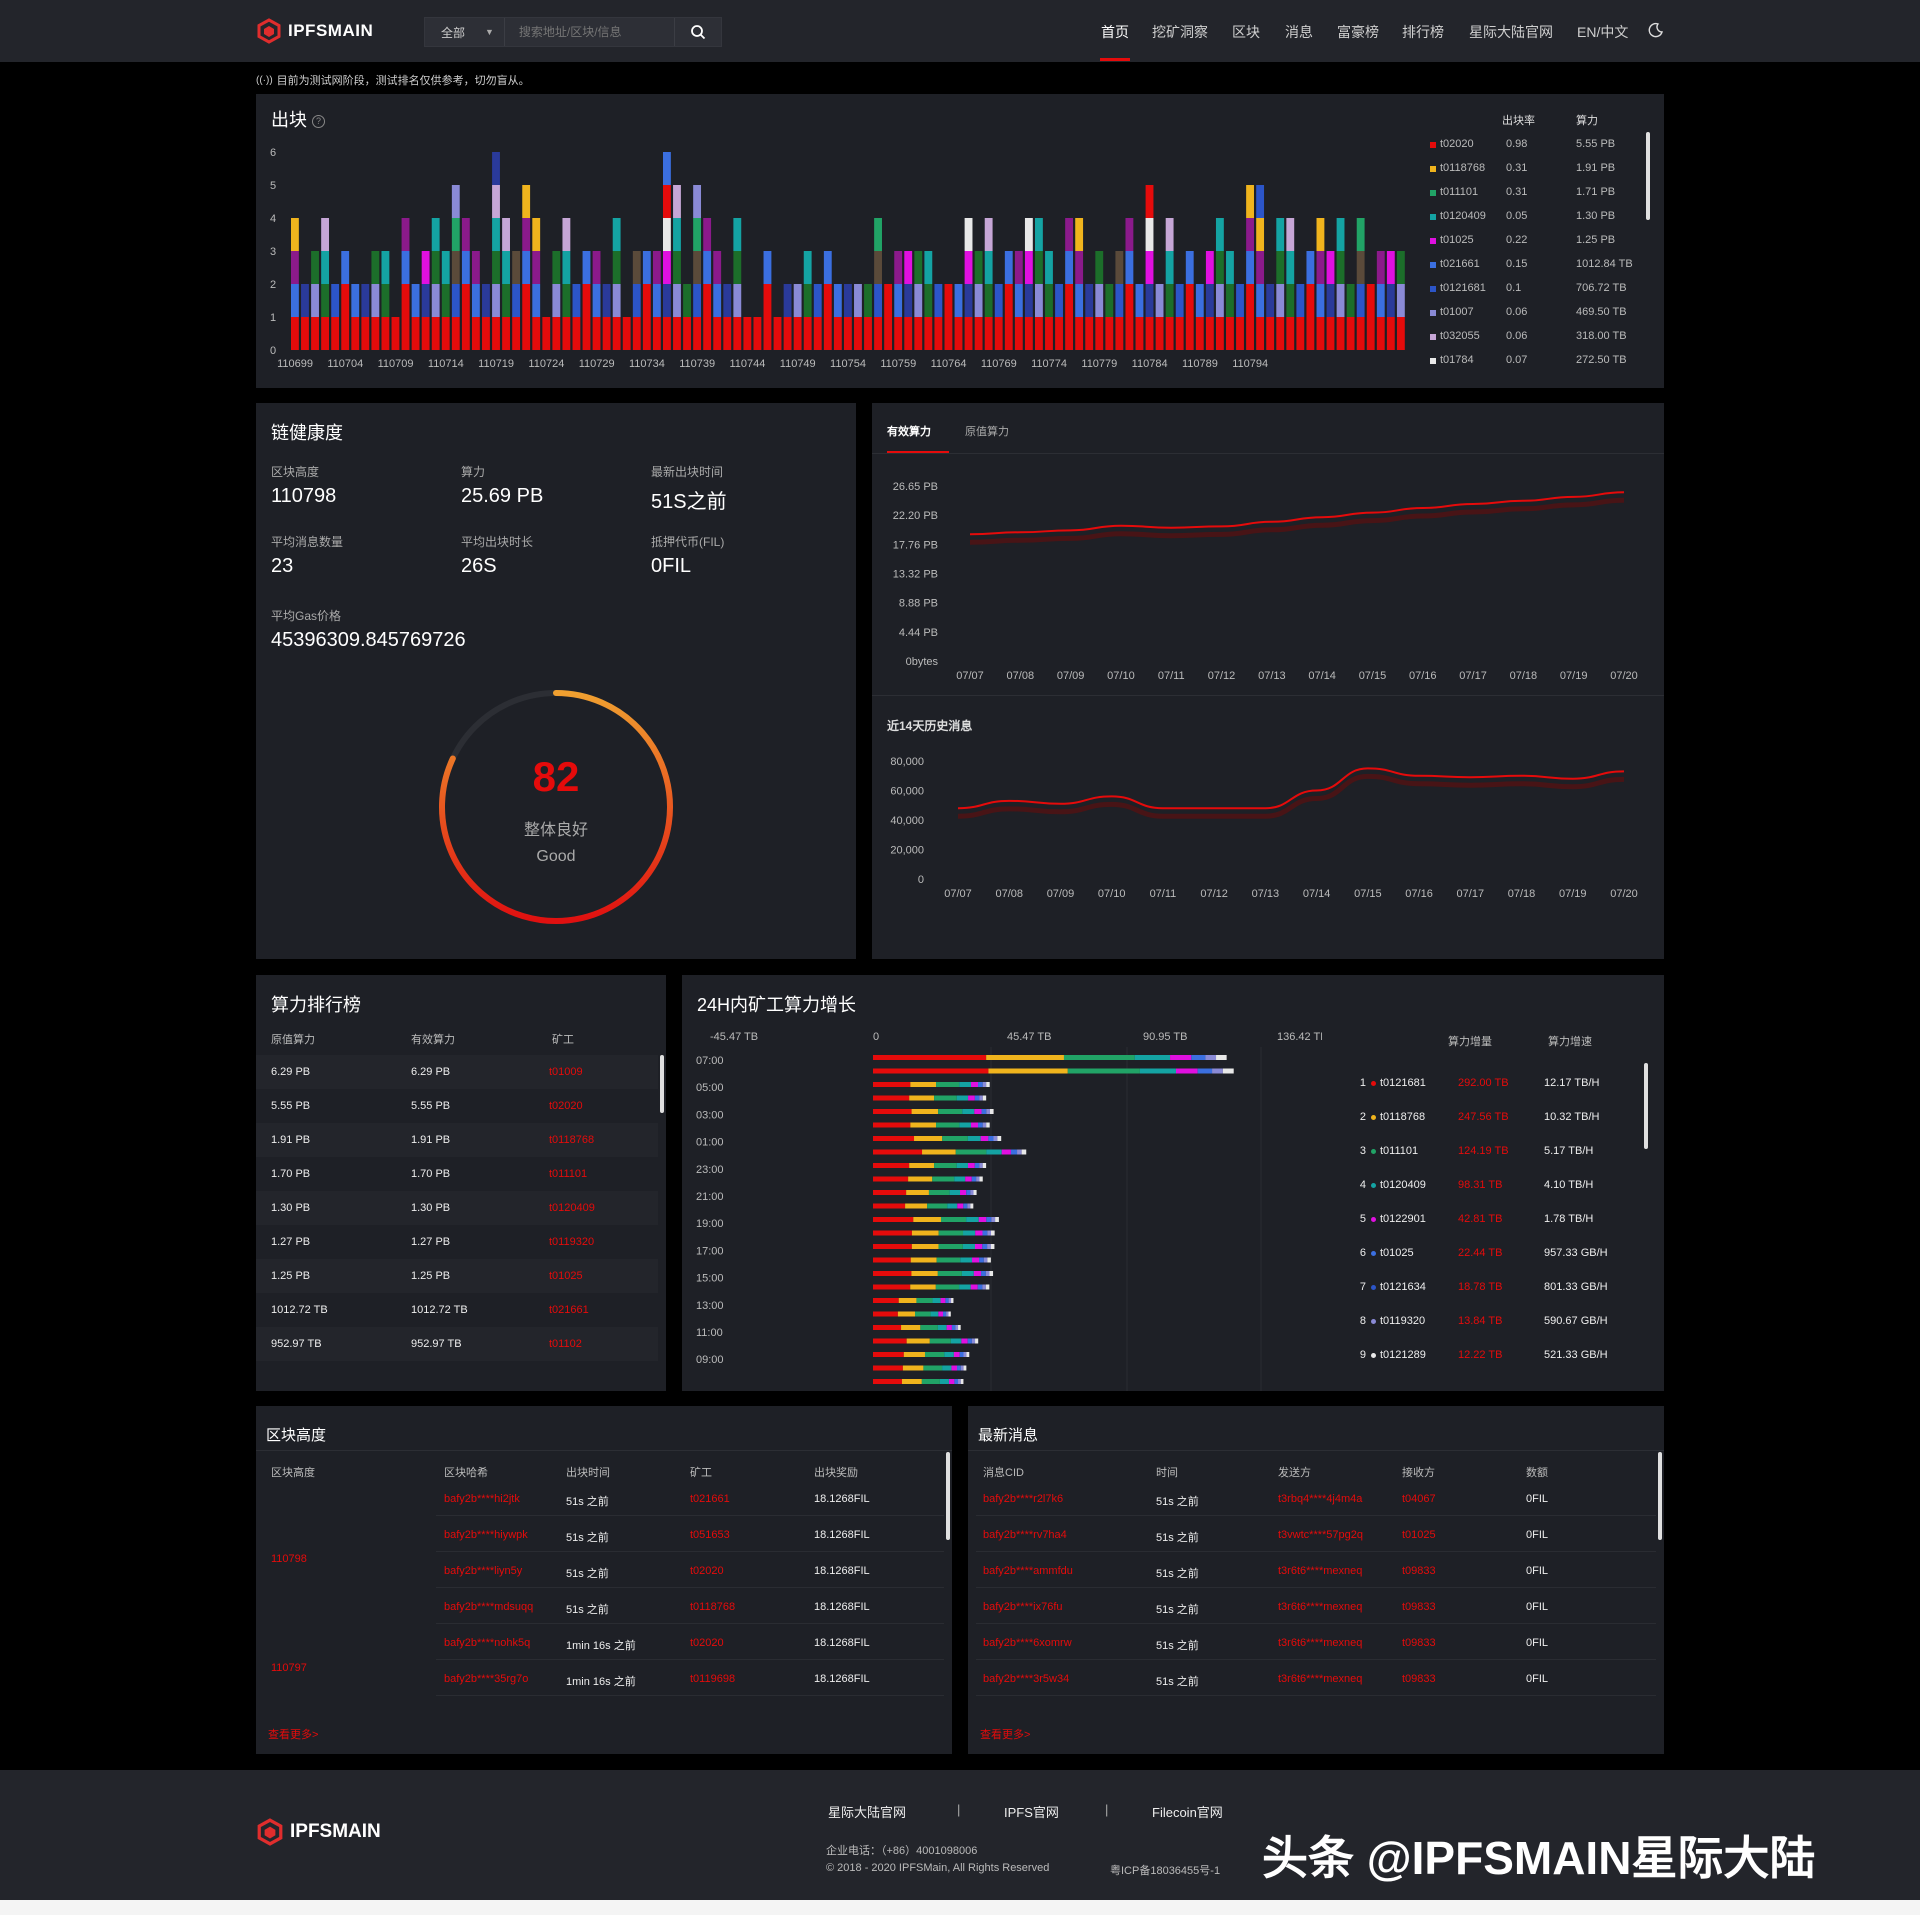  I want to click on message-cid-link: bafy2b****r2l7k6, so click(1023, 1499).